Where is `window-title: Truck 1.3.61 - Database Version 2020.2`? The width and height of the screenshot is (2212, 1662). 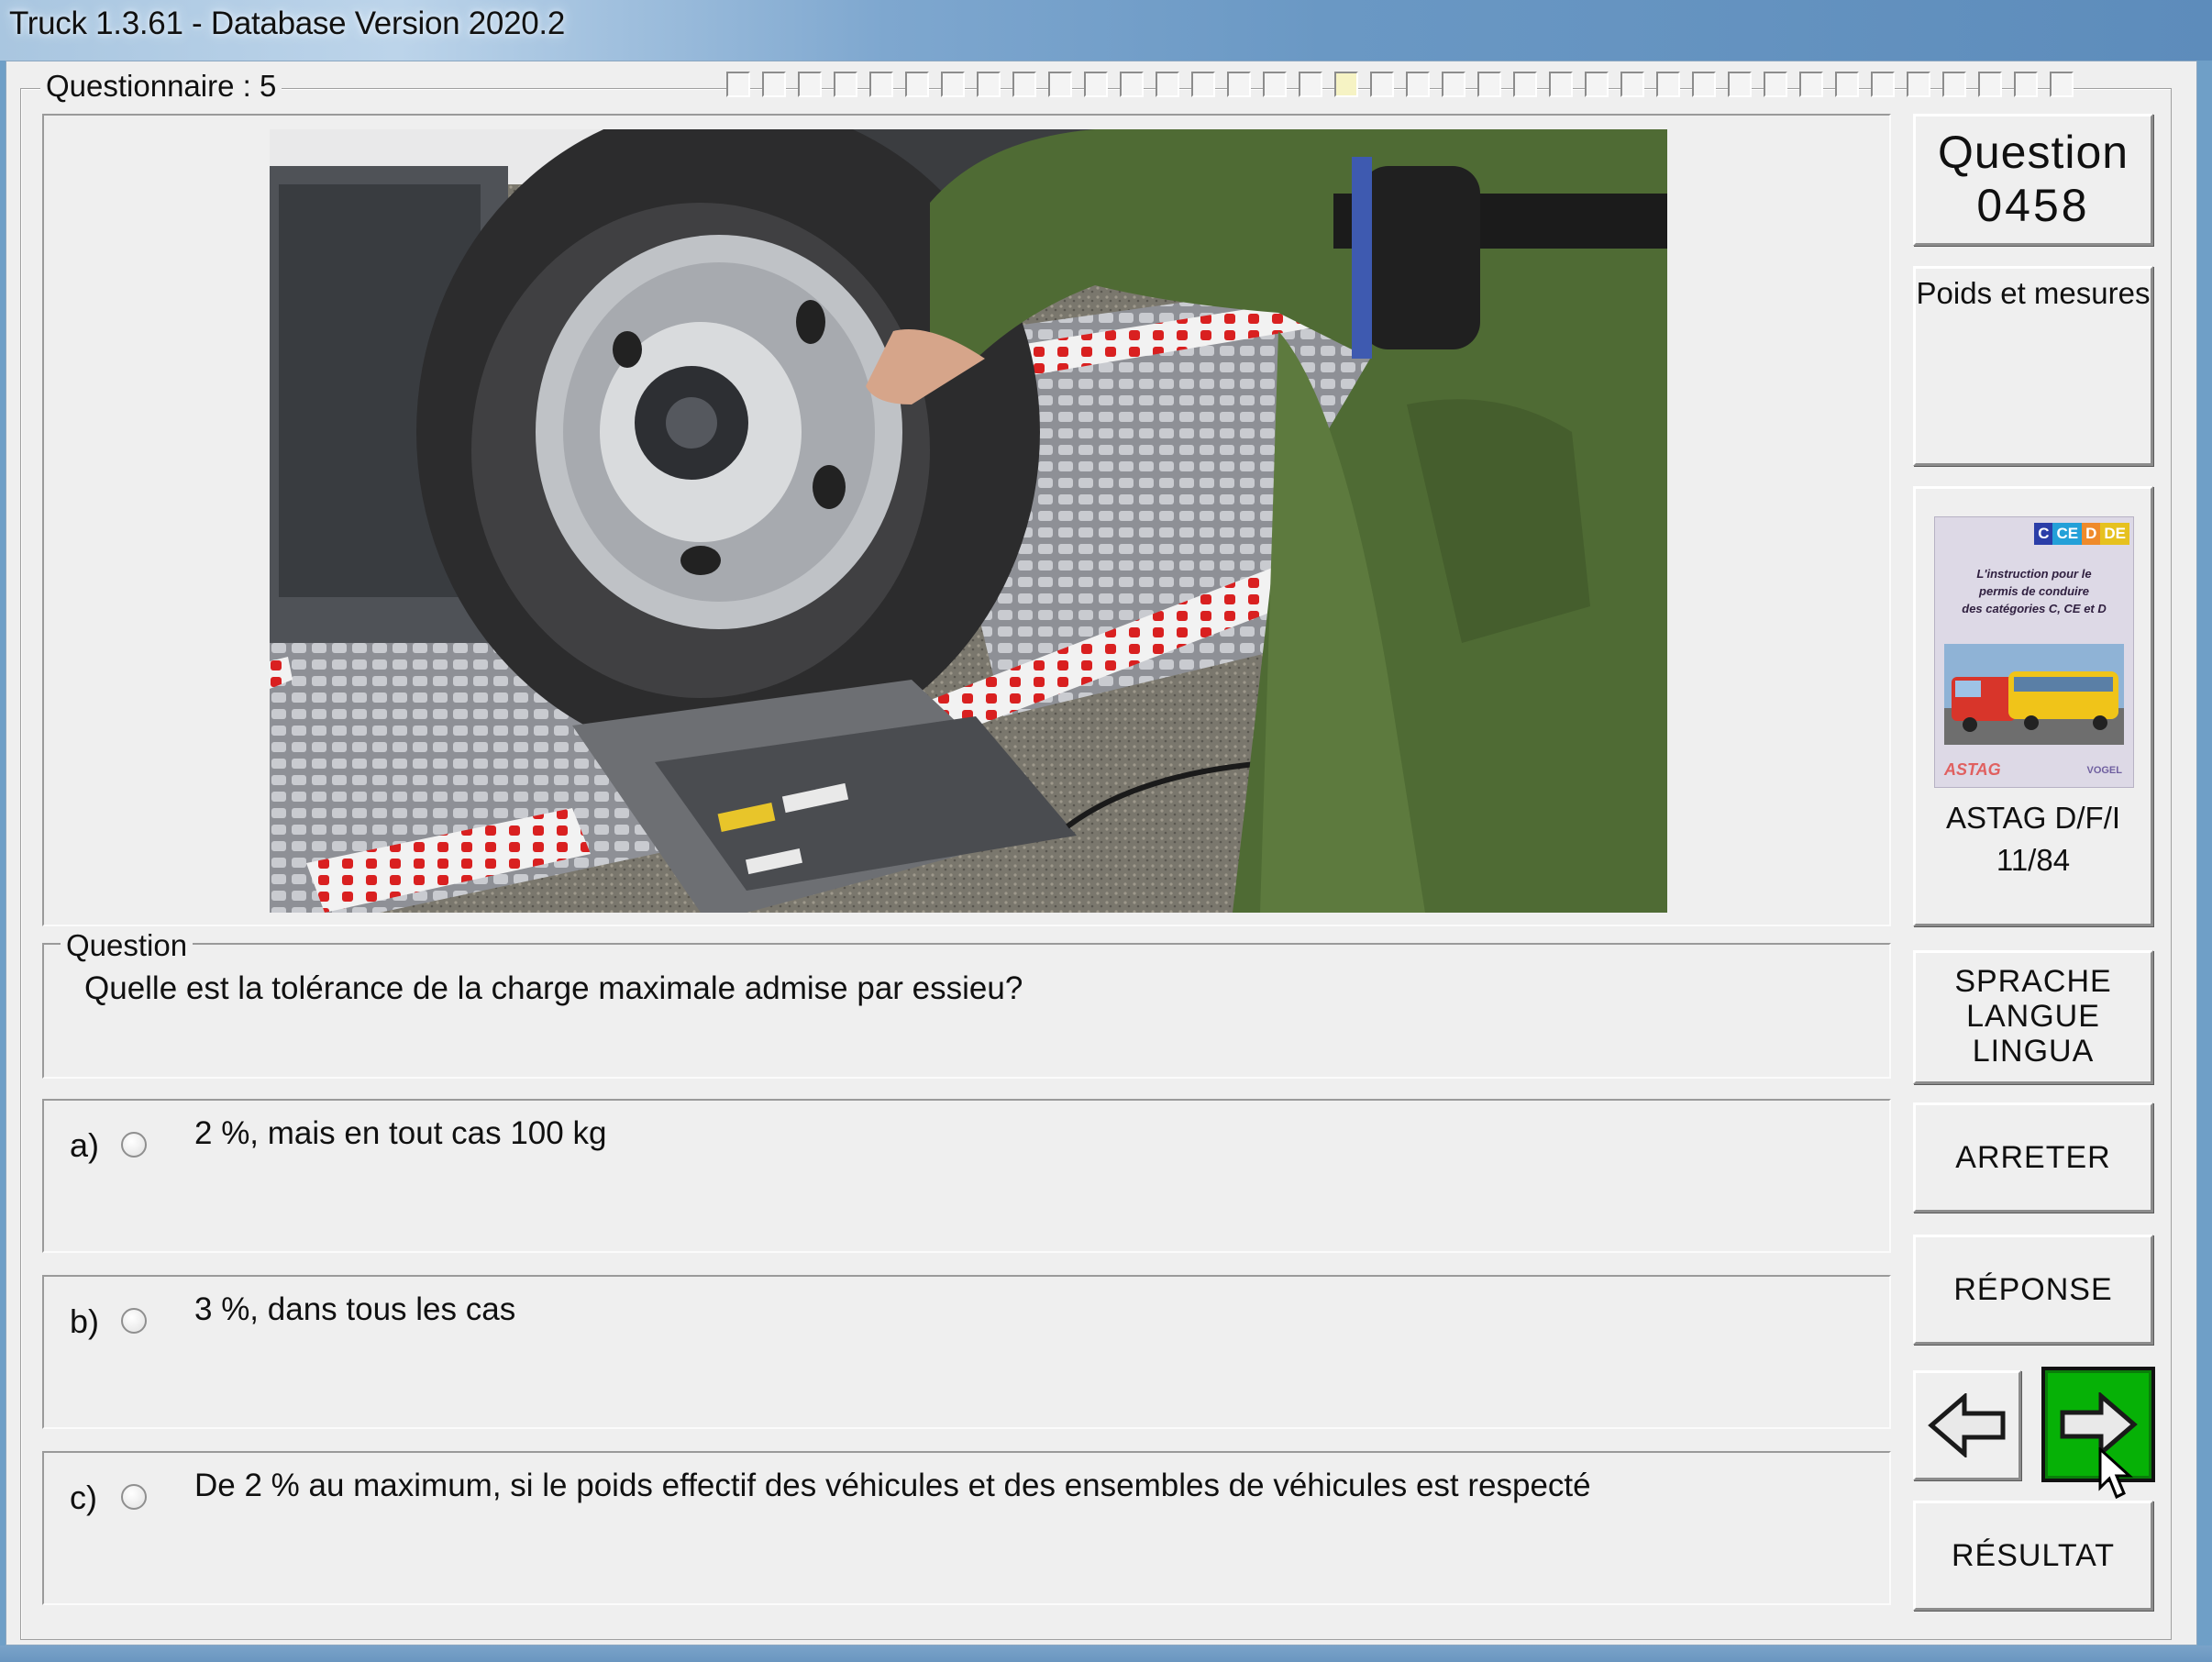 window-title: Truck 1.3.61 - Database Version 2020.2 is located at coordinates (287, 23).